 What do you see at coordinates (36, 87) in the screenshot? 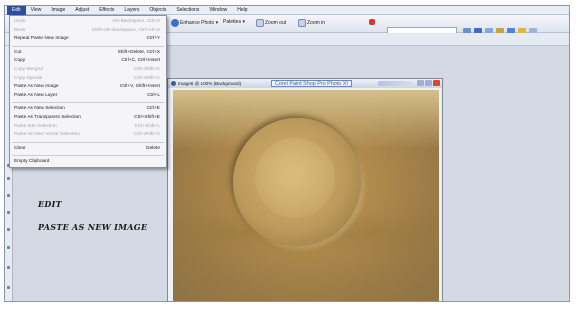
I see `menu-item-label: Paste As New Image` at bounding box center [36, 87].